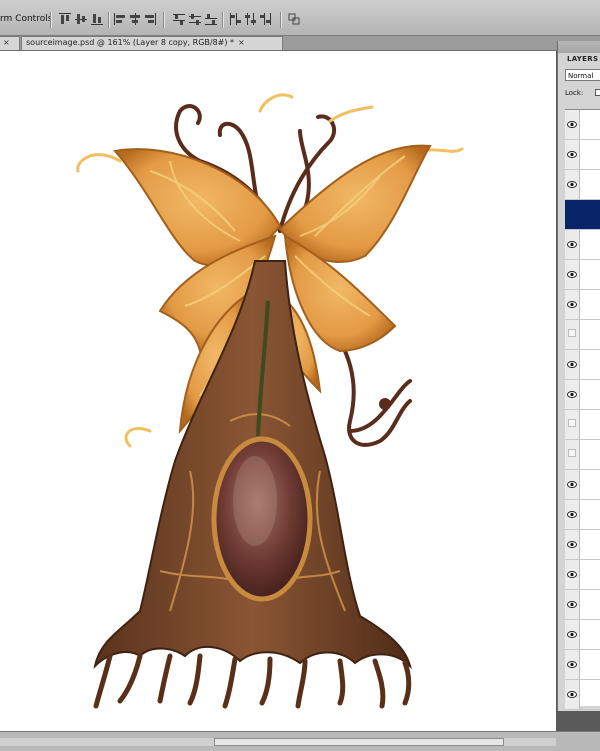  Describe the element at coordinates (265, 19) in the screenshot. I see `distribute-right-icon` at that location.